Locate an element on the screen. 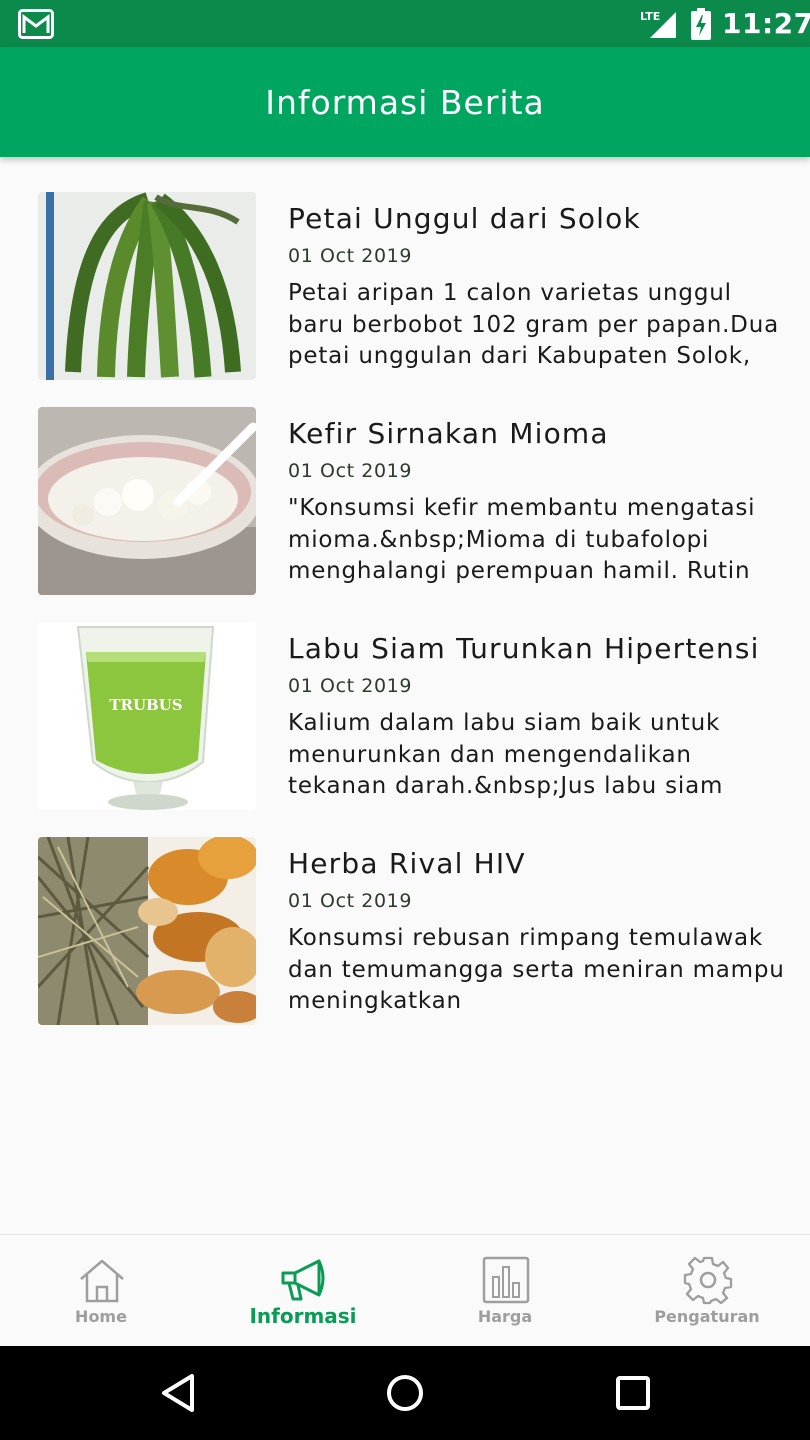  megaphone-icon is located at coordinates (303, 1280).